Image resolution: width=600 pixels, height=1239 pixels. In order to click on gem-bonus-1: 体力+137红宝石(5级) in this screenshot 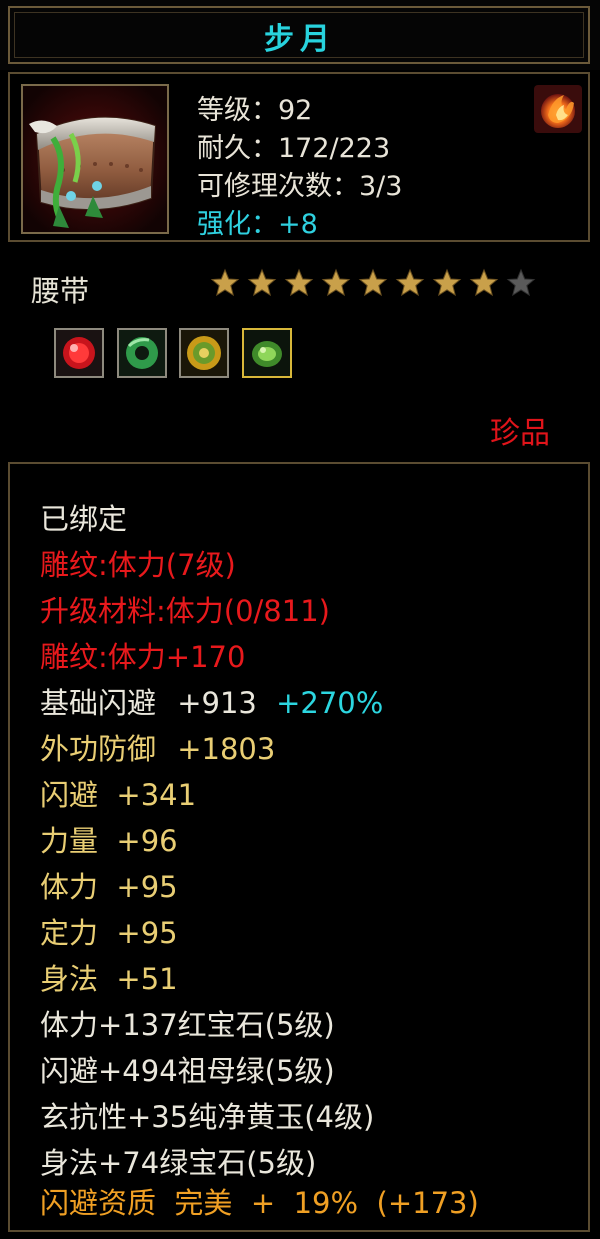, I will do `click(187, 1025)`.